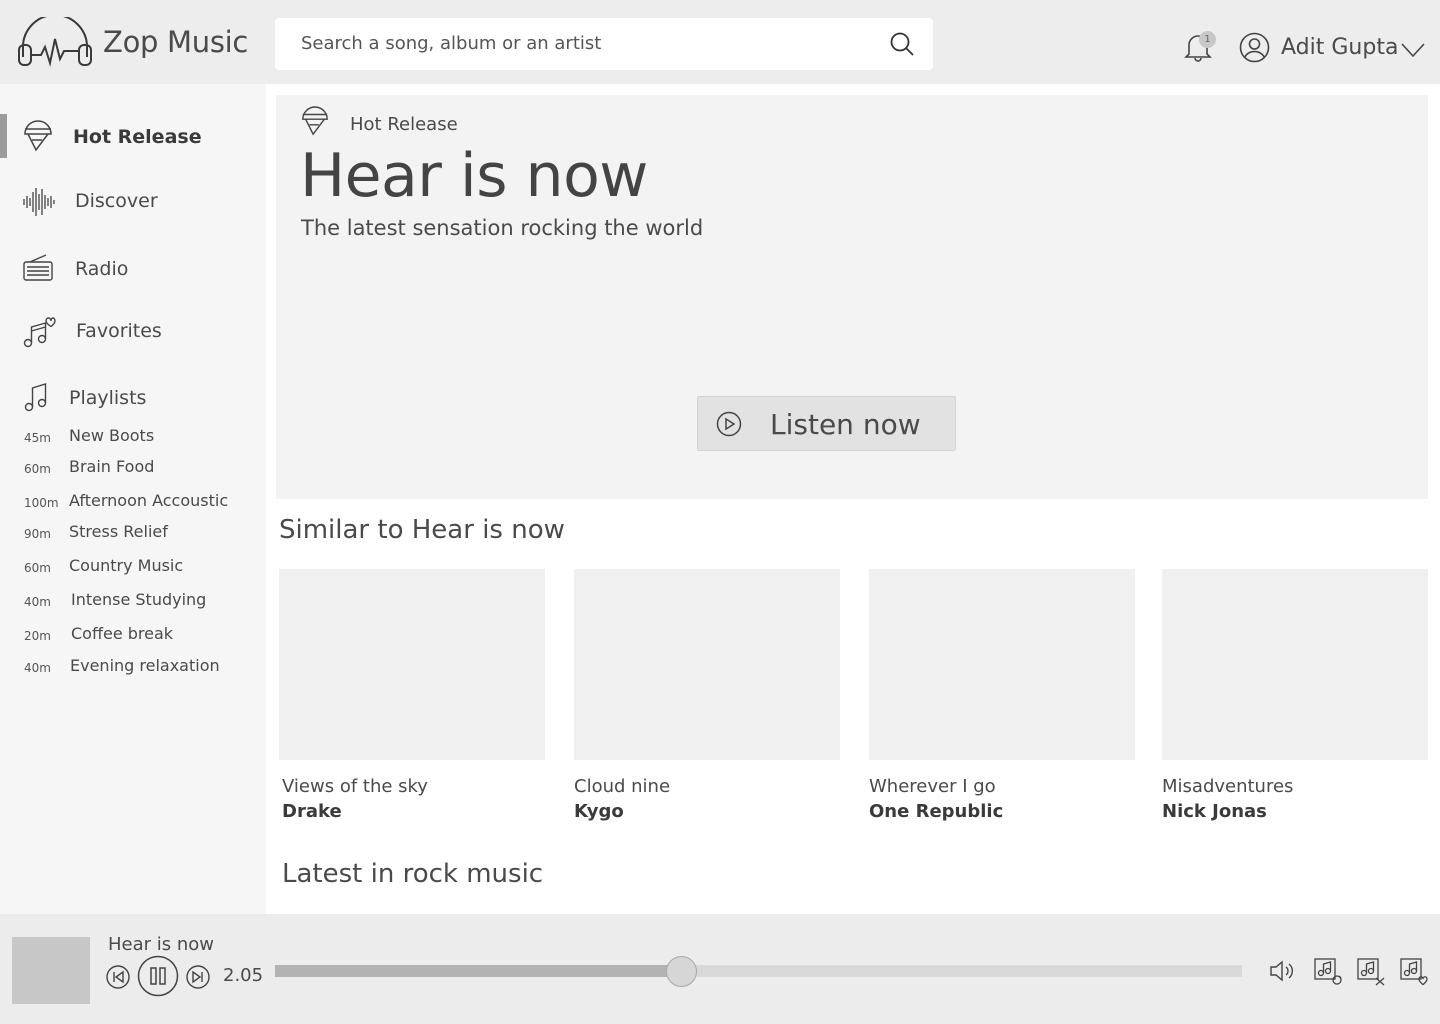 The height and width of the screenshot is (1024, 1440). I want to click on sidebar-item-playlists: Playlists, so click(133, 398).